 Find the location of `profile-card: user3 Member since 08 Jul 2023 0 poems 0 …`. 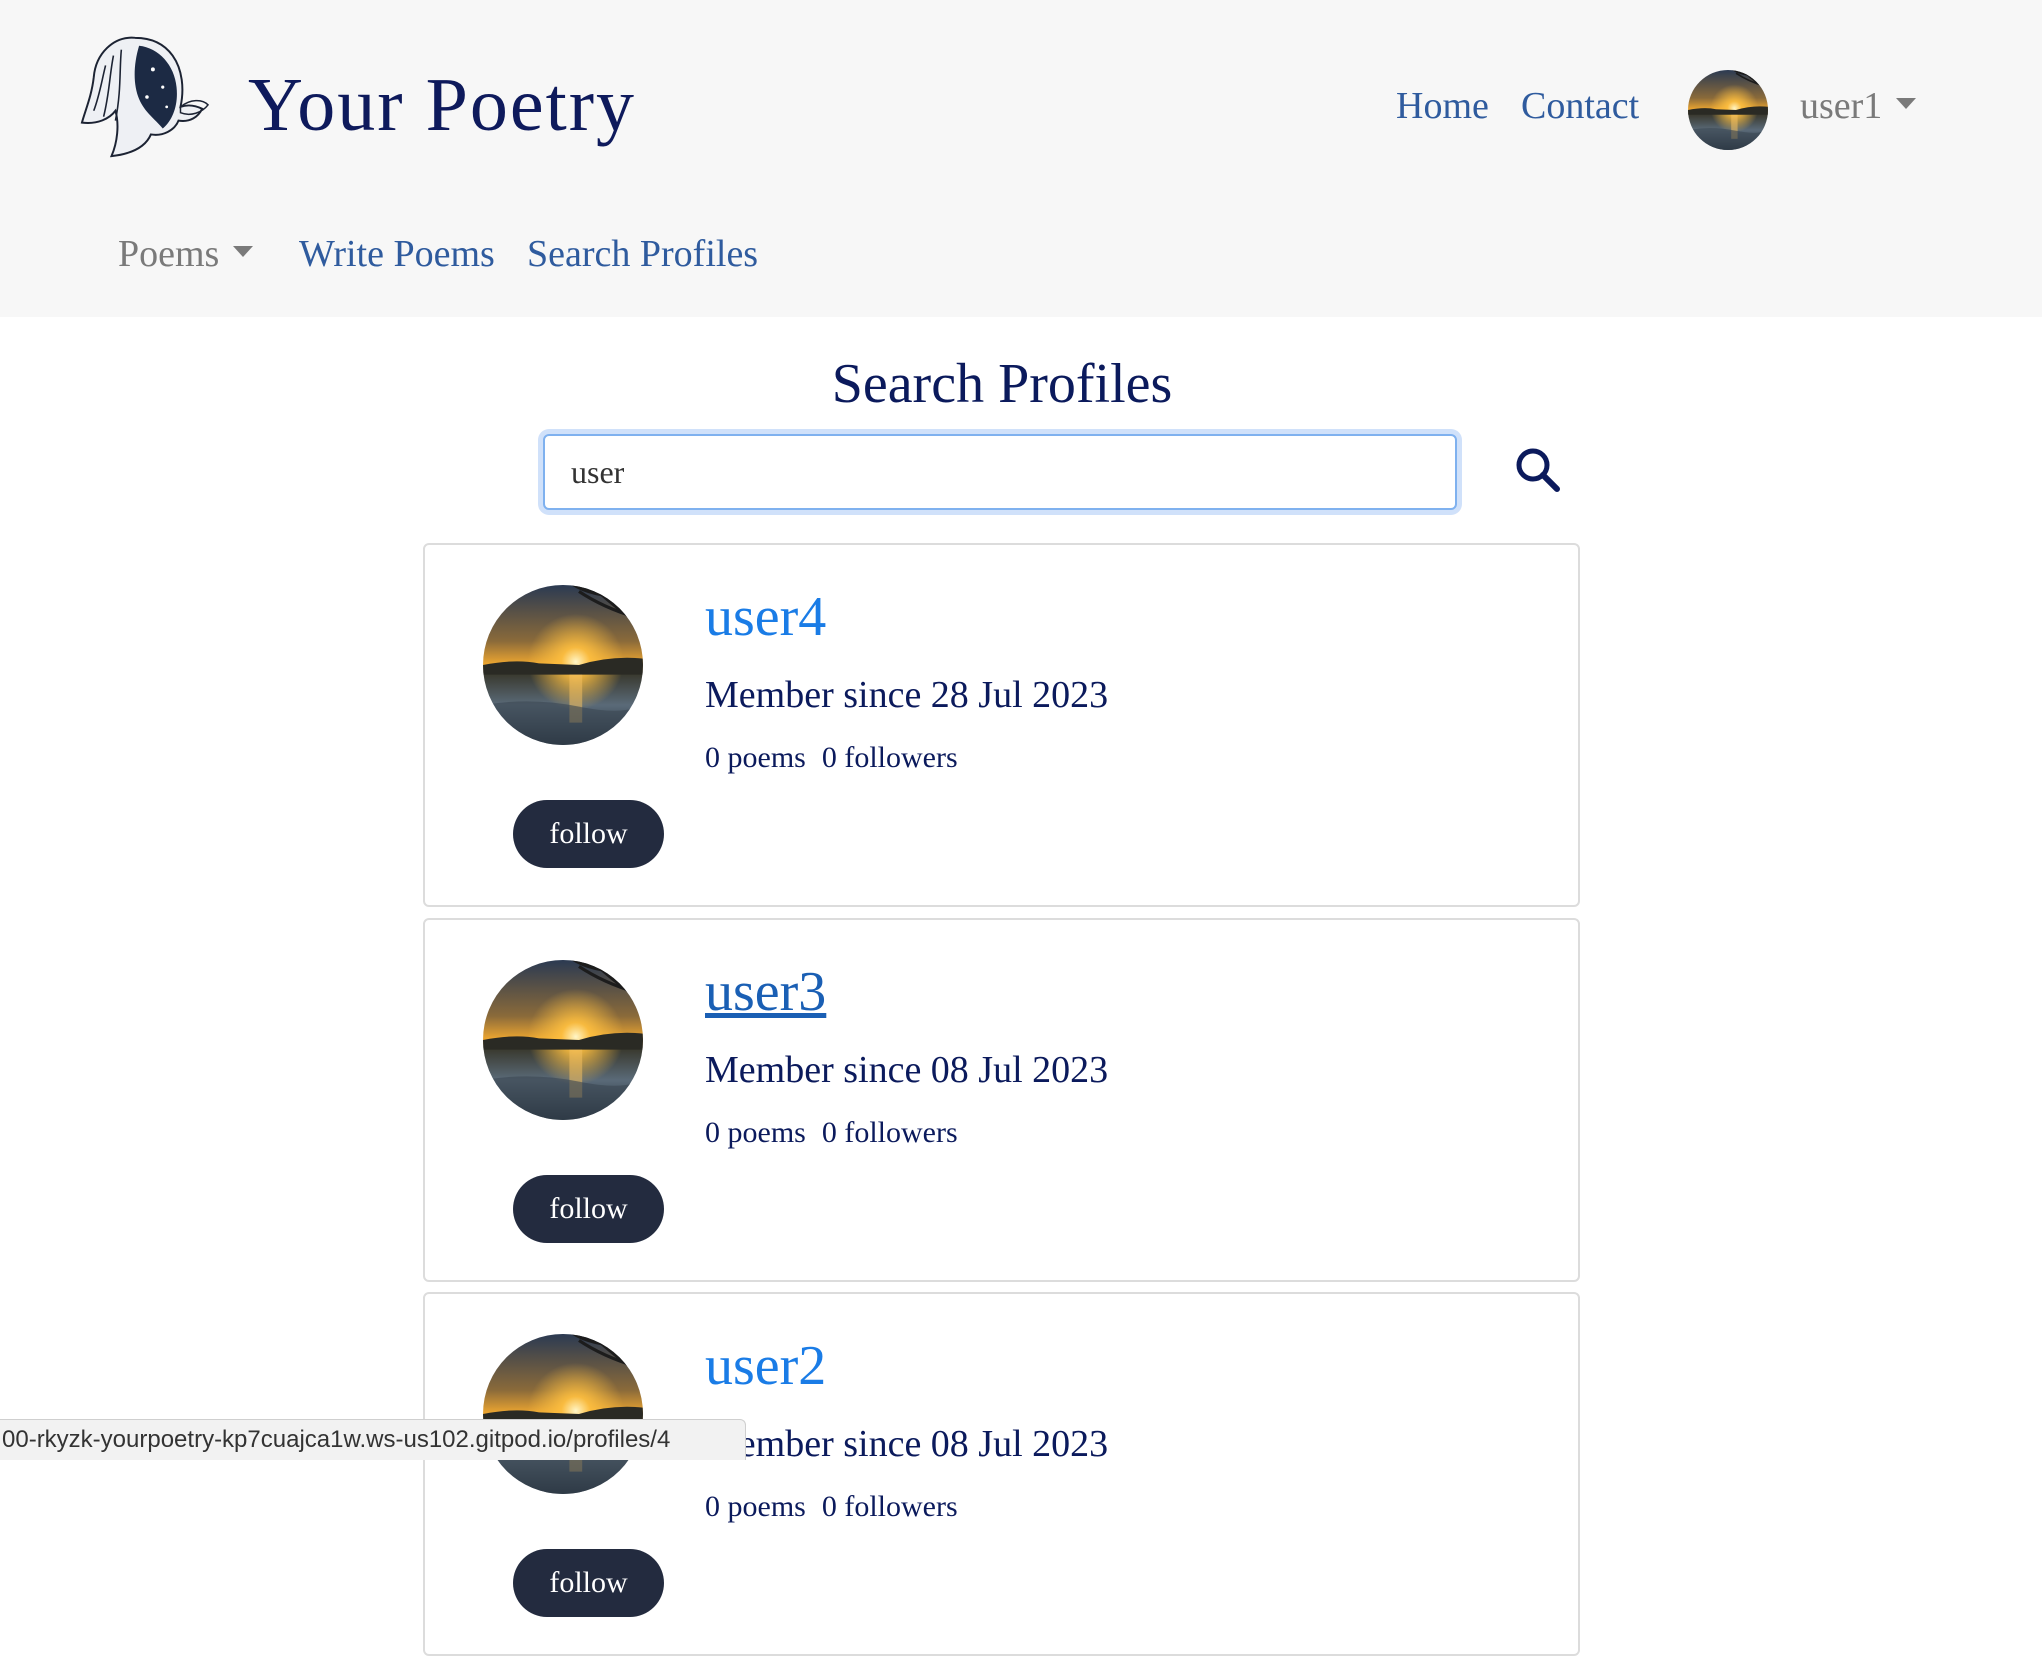

profile-card: user3 Member since 08 Jul 2023 0 poems 0 … is located at coordinates (1001, 1100).